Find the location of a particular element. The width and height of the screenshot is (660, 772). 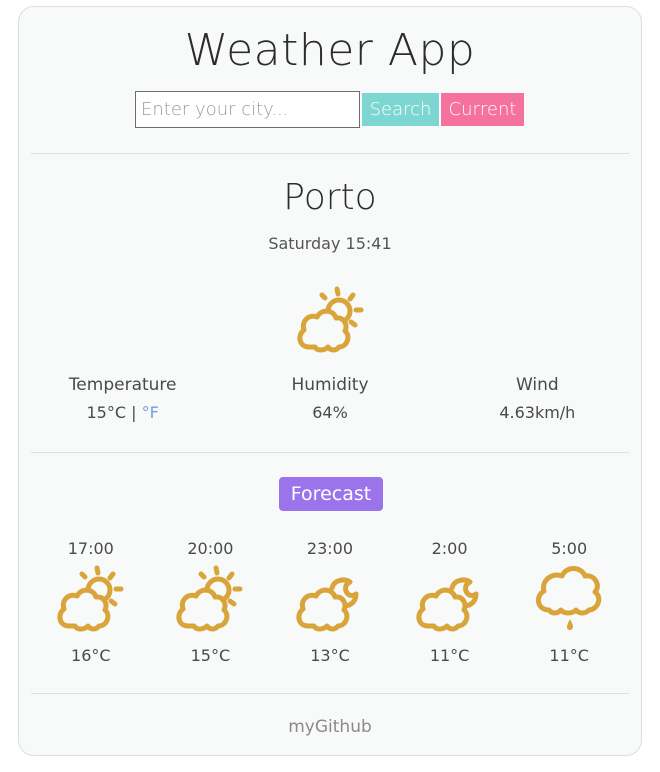

forecast-badge: Forecast is located at coordinates (331, 494).